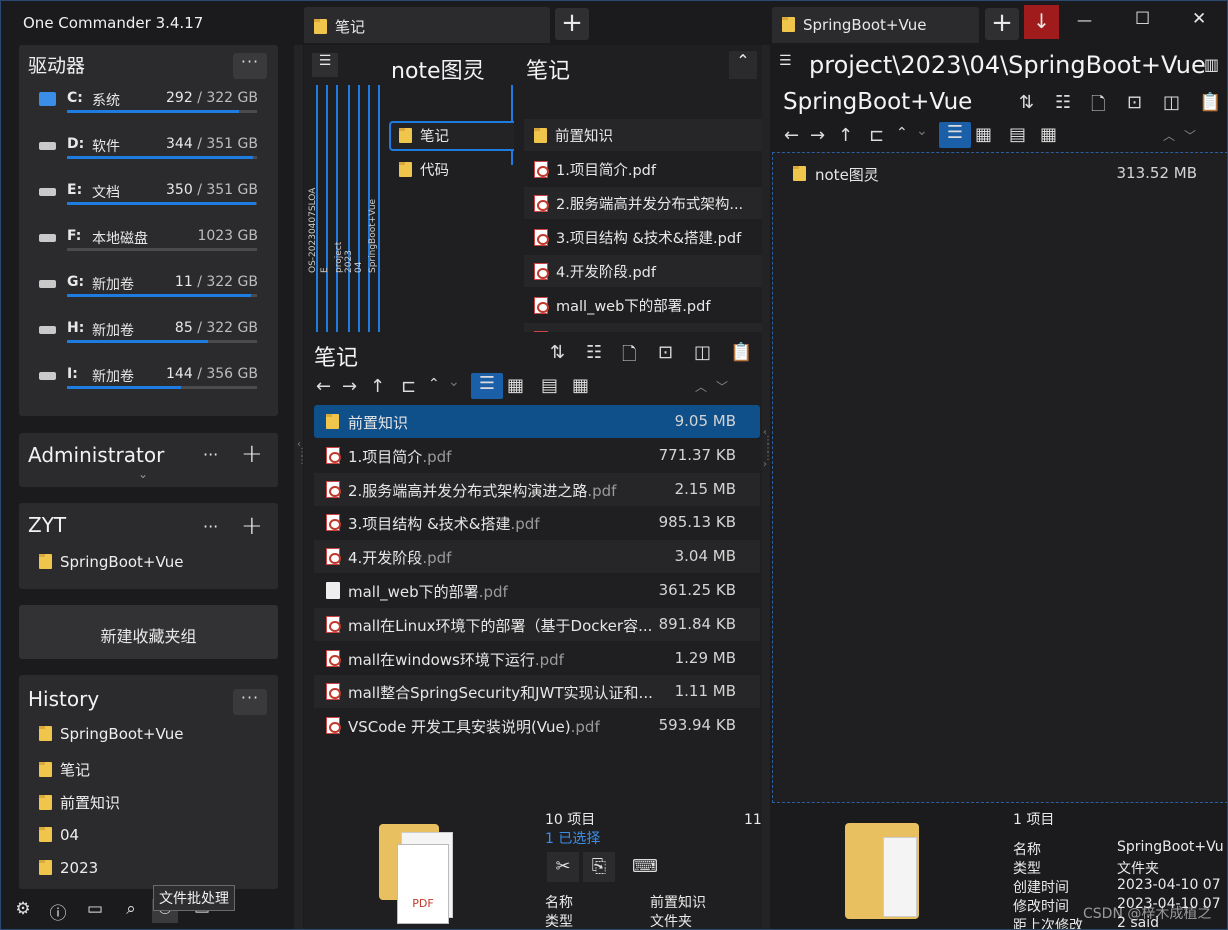  Describe the element at coordinates (148, 339) in the screenshot. I see `drive-item: H: 新加卷 85 / 322 GB` at that location.